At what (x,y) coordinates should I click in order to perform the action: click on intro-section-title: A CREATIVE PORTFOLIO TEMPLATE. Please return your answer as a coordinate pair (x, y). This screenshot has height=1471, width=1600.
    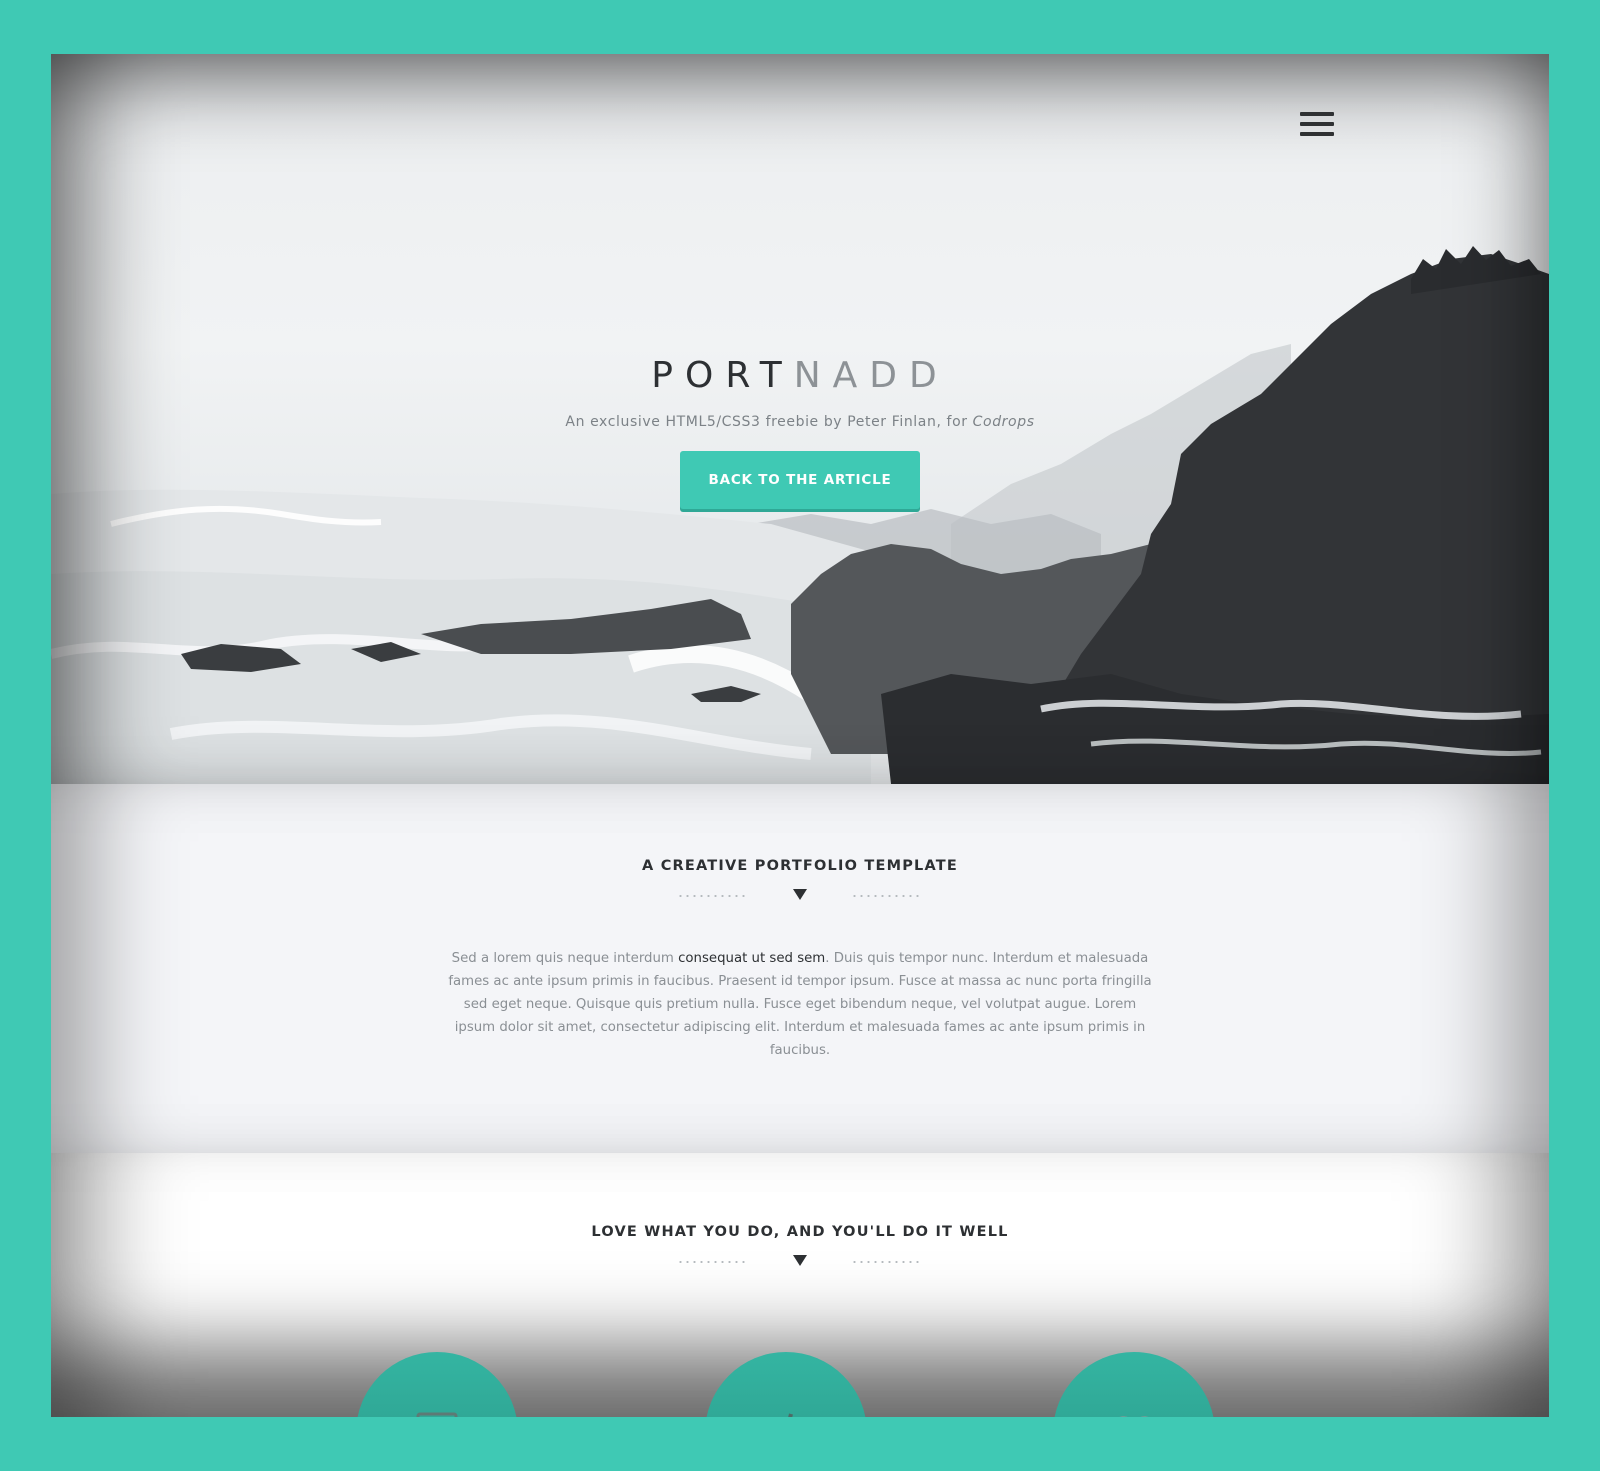
    Looking at the image, I should click on (800, 866).